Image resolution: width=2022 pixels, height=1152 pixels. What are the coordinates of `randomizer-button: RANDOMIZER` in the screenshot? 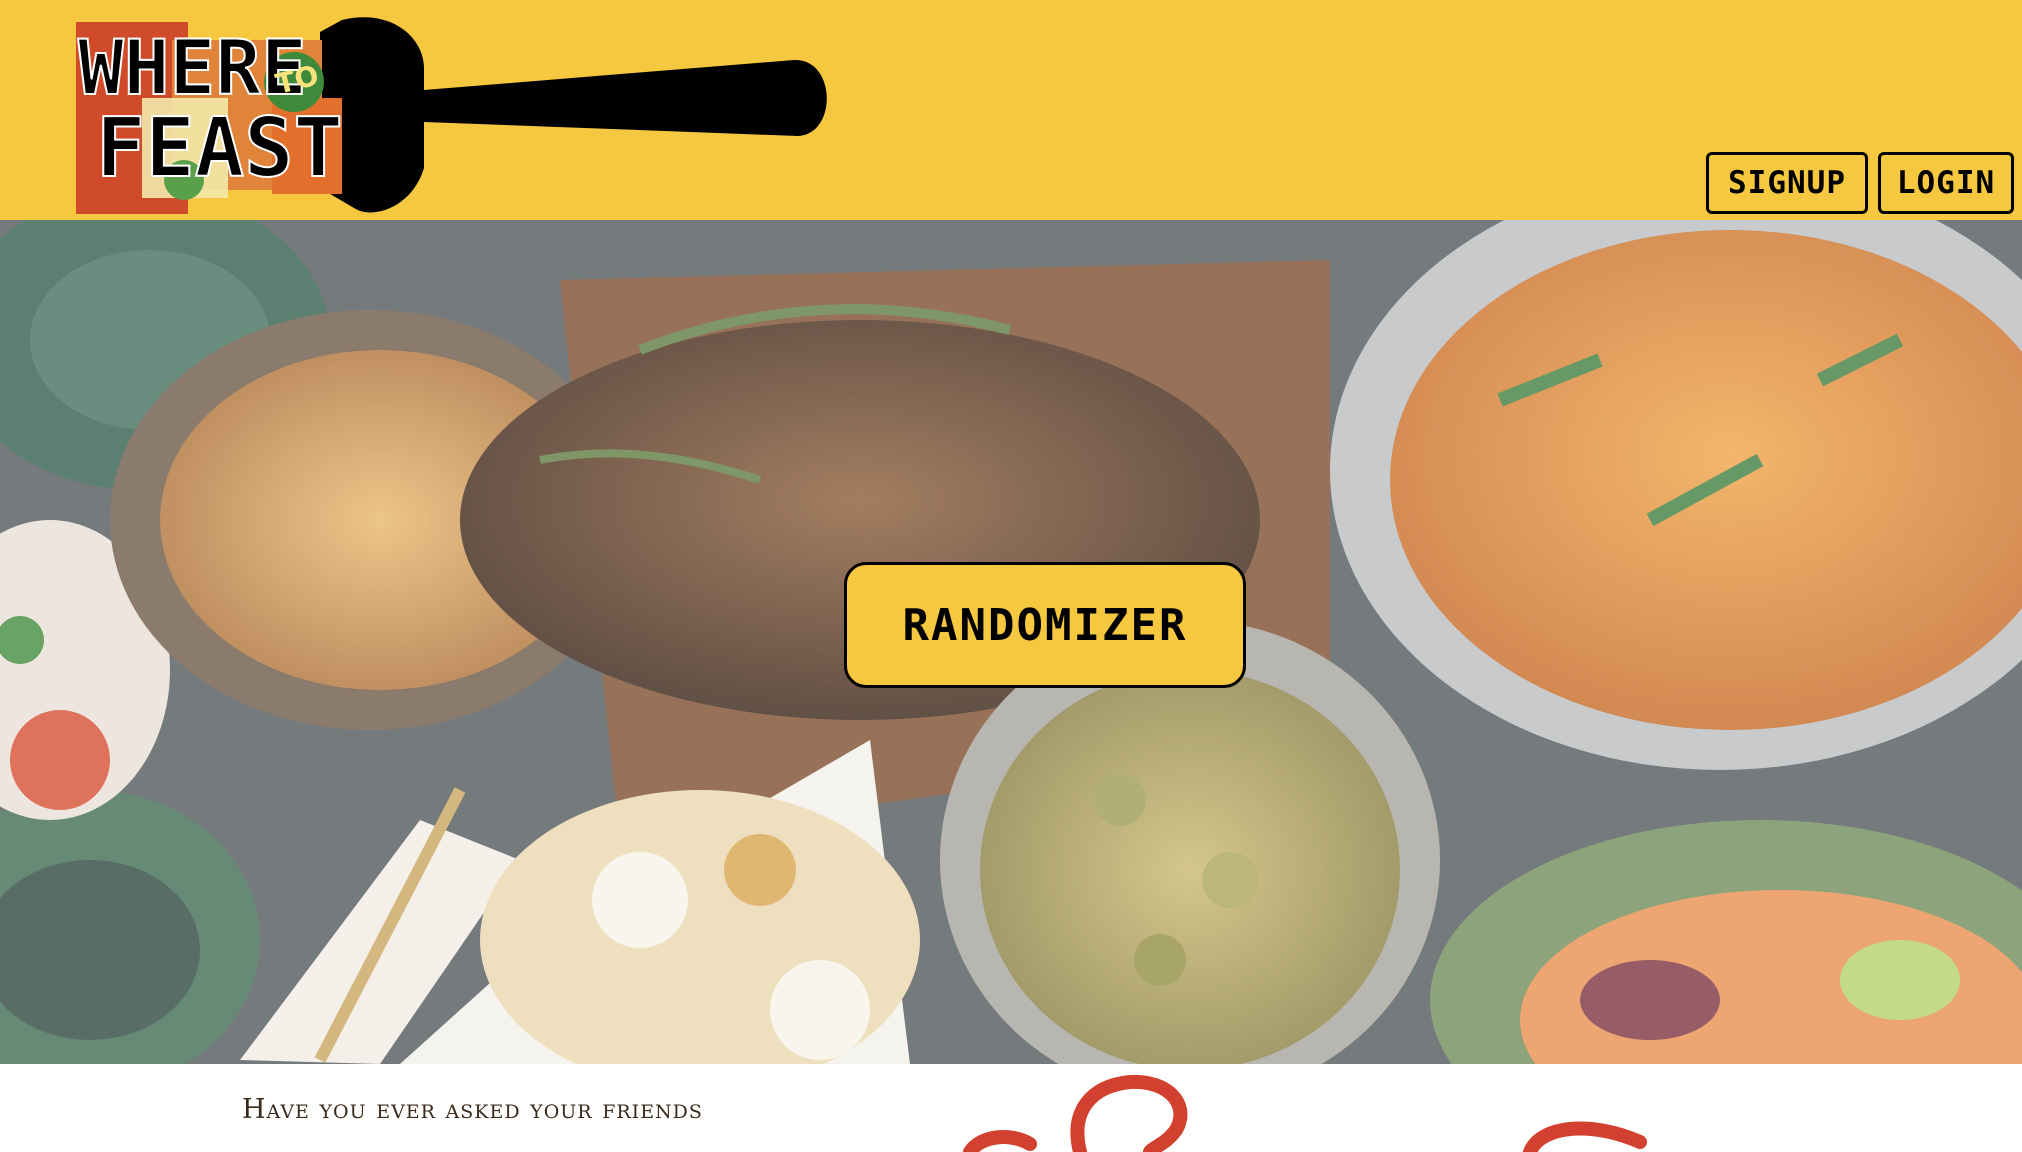 It's located at (1045, 625).